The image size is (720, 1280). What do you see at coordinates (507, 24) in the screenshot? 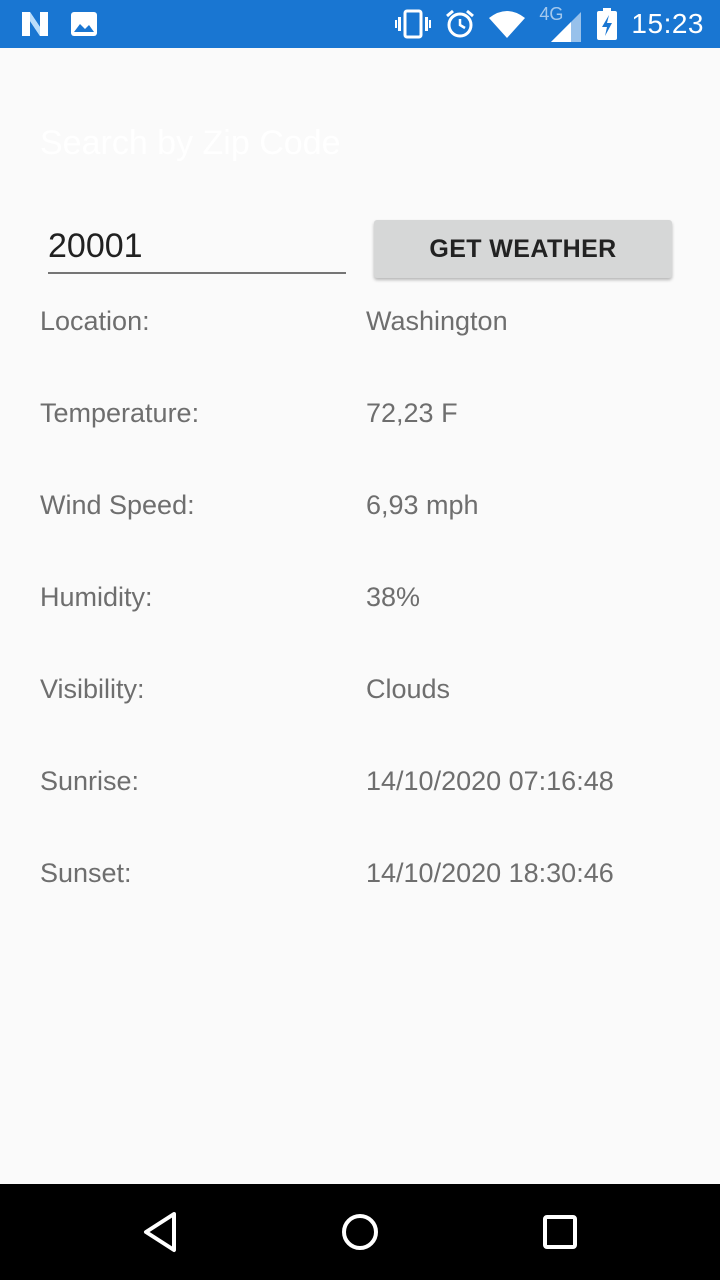
I see `wifi-icon` at bounding box center [507, 24].